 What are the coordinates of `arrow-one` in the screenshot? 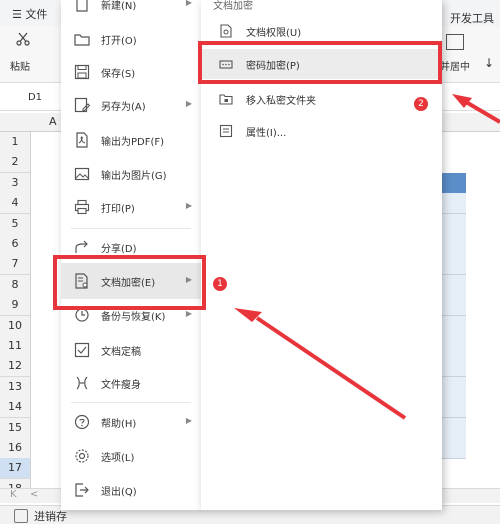 It's located at (331, 368).